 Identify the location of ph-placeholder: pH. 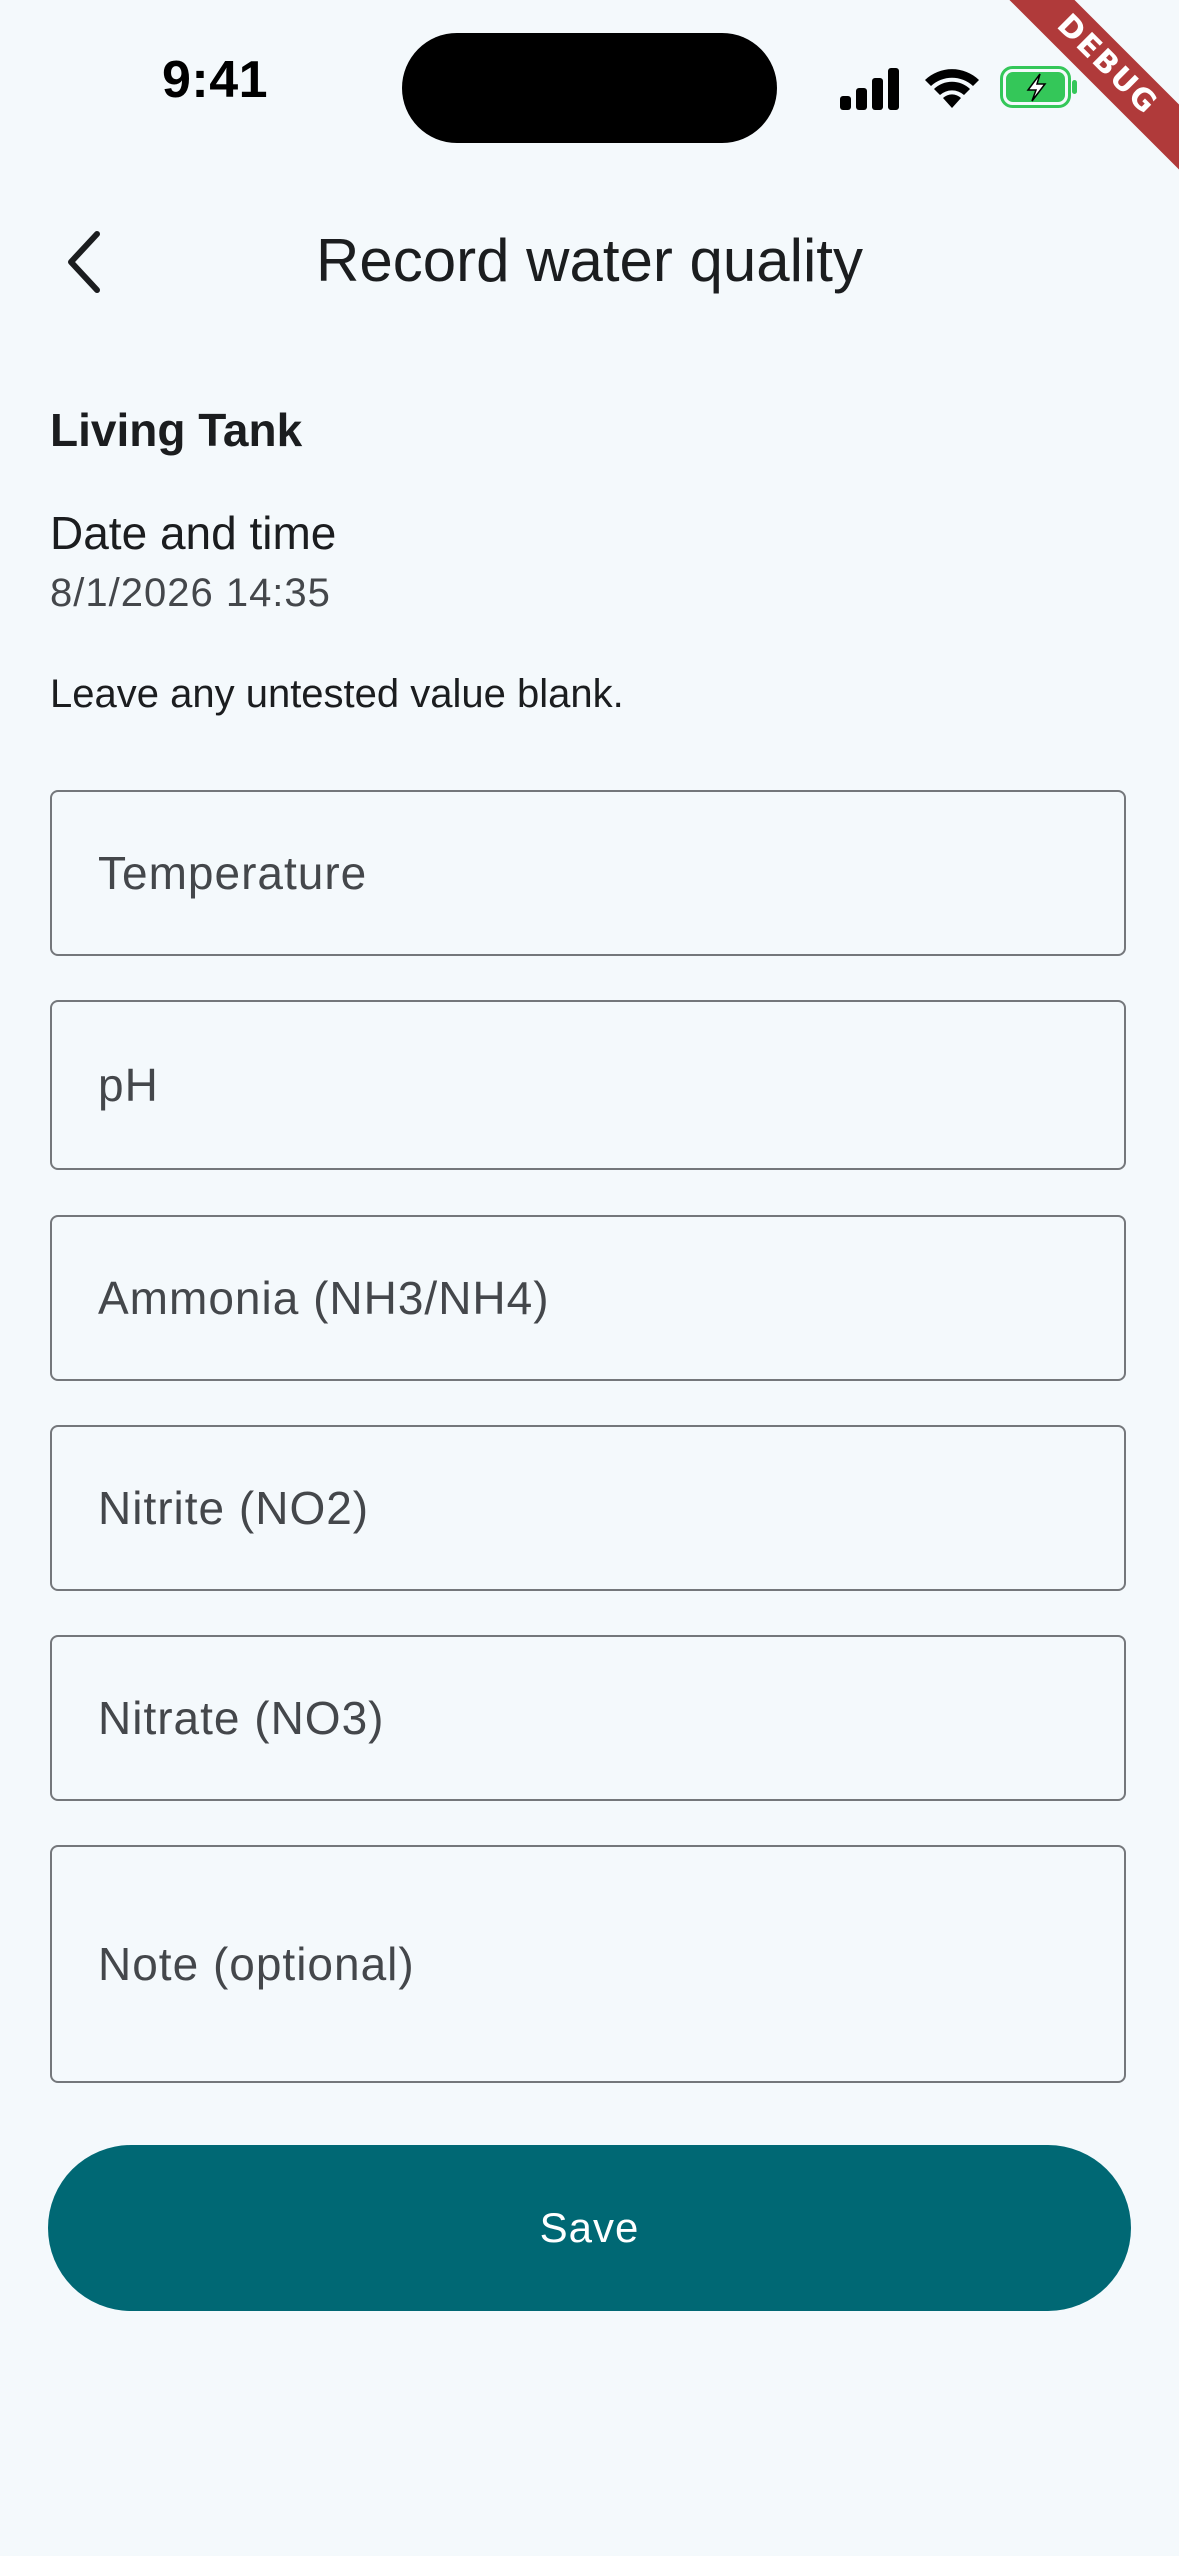
(128, 1085).